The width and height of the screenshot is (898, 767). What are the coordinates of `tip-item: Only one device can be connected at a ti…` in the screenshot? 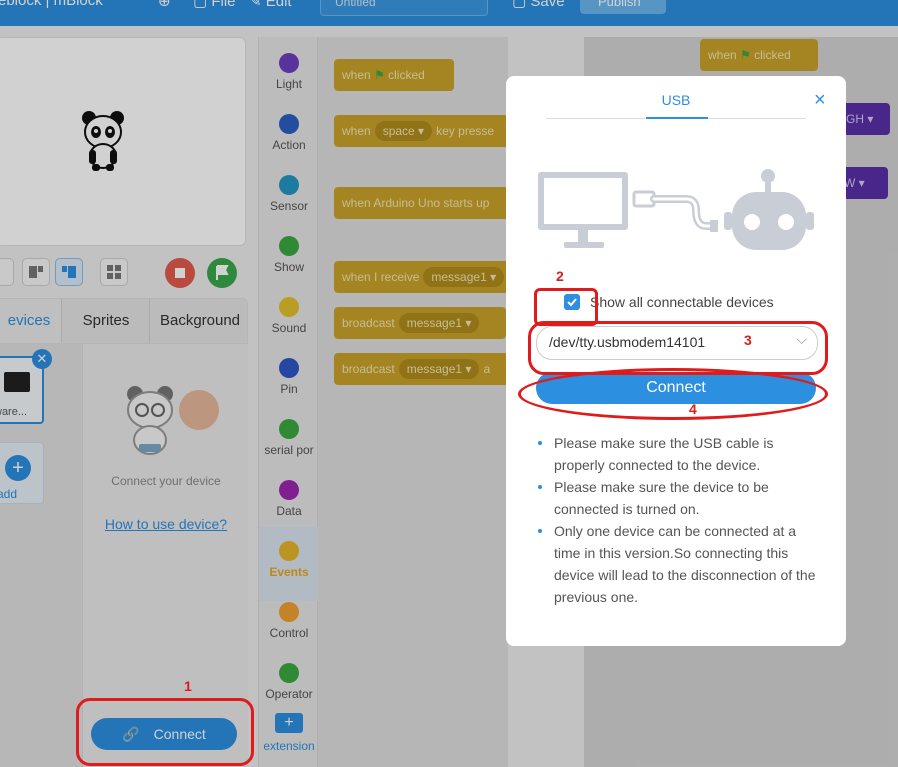 It's located at (681, 564).